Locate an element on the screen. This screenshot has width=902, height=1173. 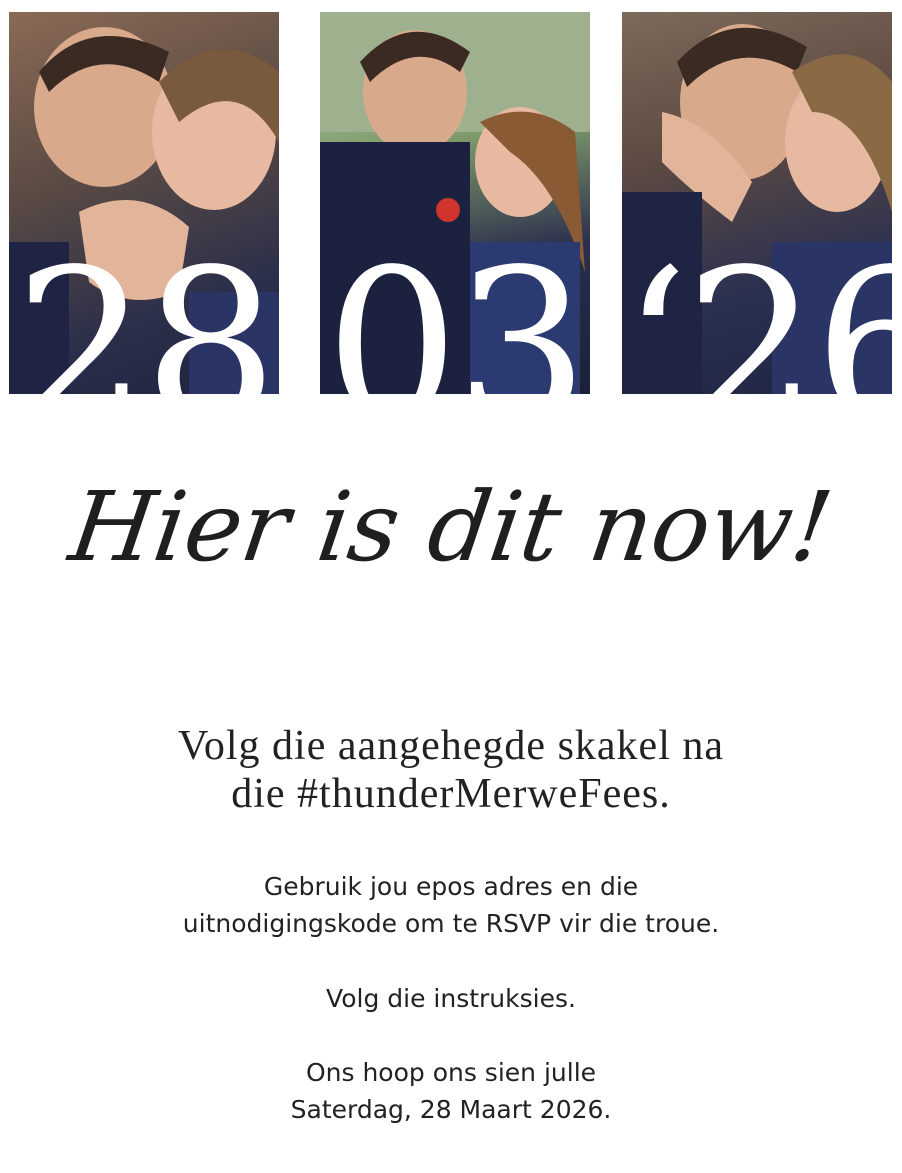
follow-line-1: Volg die instruksies. is located at coordinates (451, 998).